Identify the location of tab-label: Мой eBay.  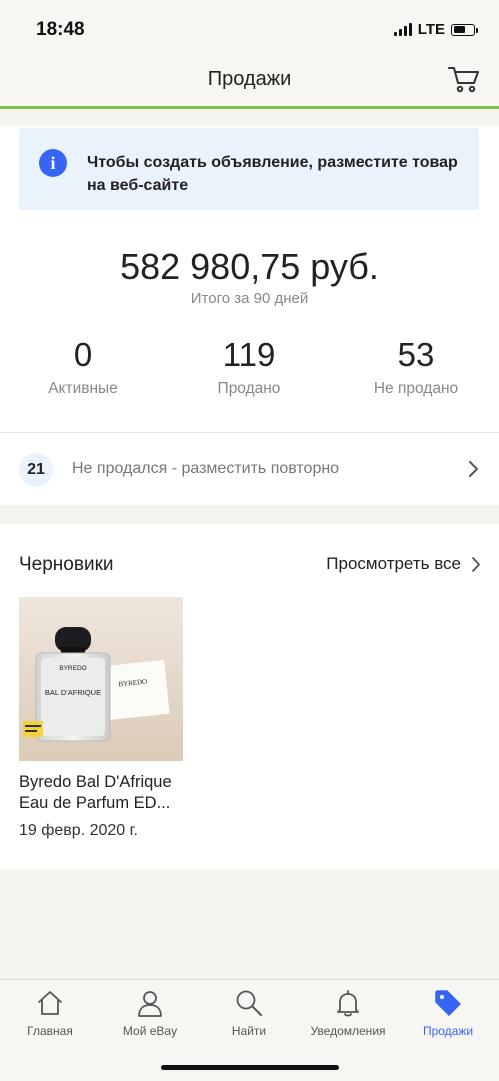
(150, 1031).